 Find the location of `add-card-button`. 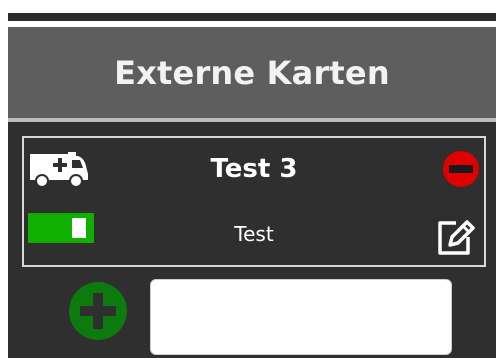

add-card-button is located at coordinates (98, 313).